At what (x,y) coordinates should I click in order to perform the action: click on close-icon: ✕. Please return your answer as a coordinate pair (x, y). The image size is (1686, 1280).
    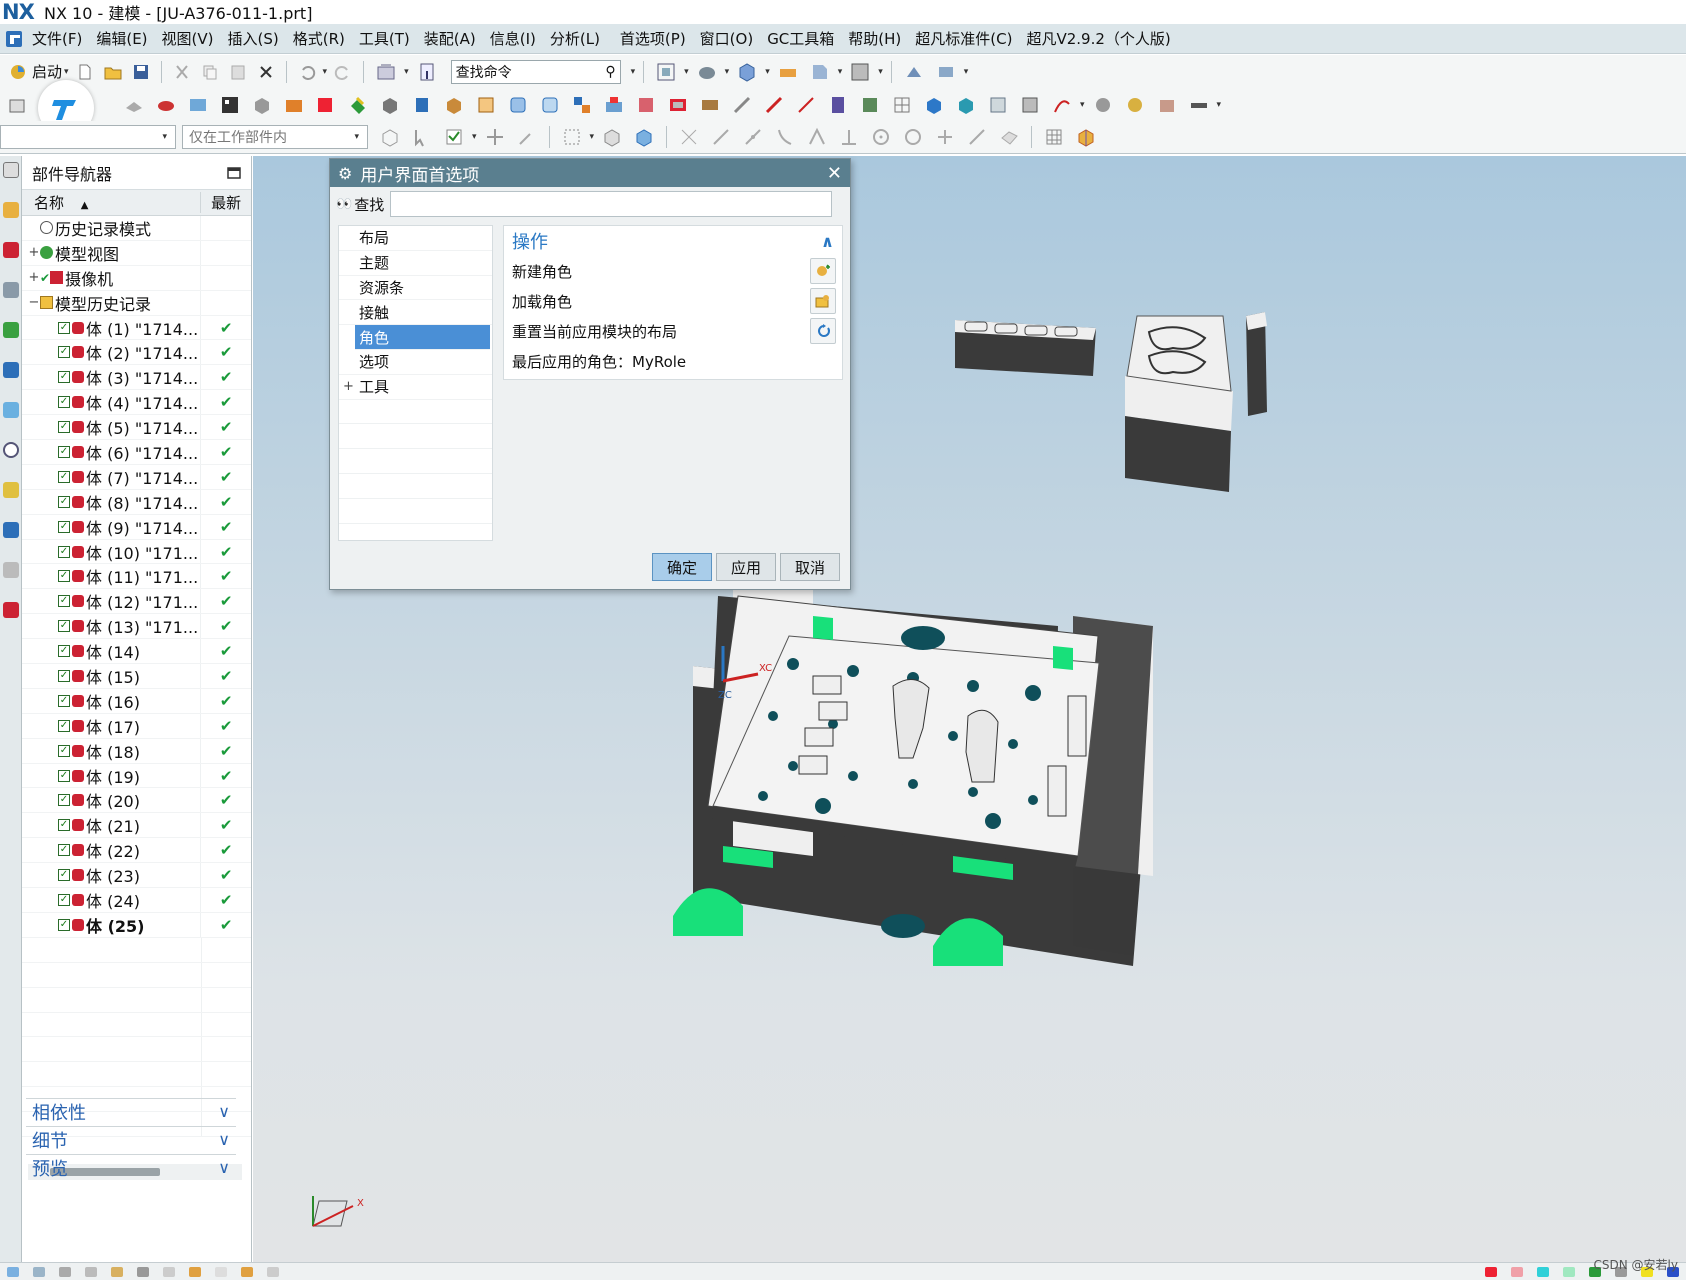
    Looking at the image, I should click on (834, 173).